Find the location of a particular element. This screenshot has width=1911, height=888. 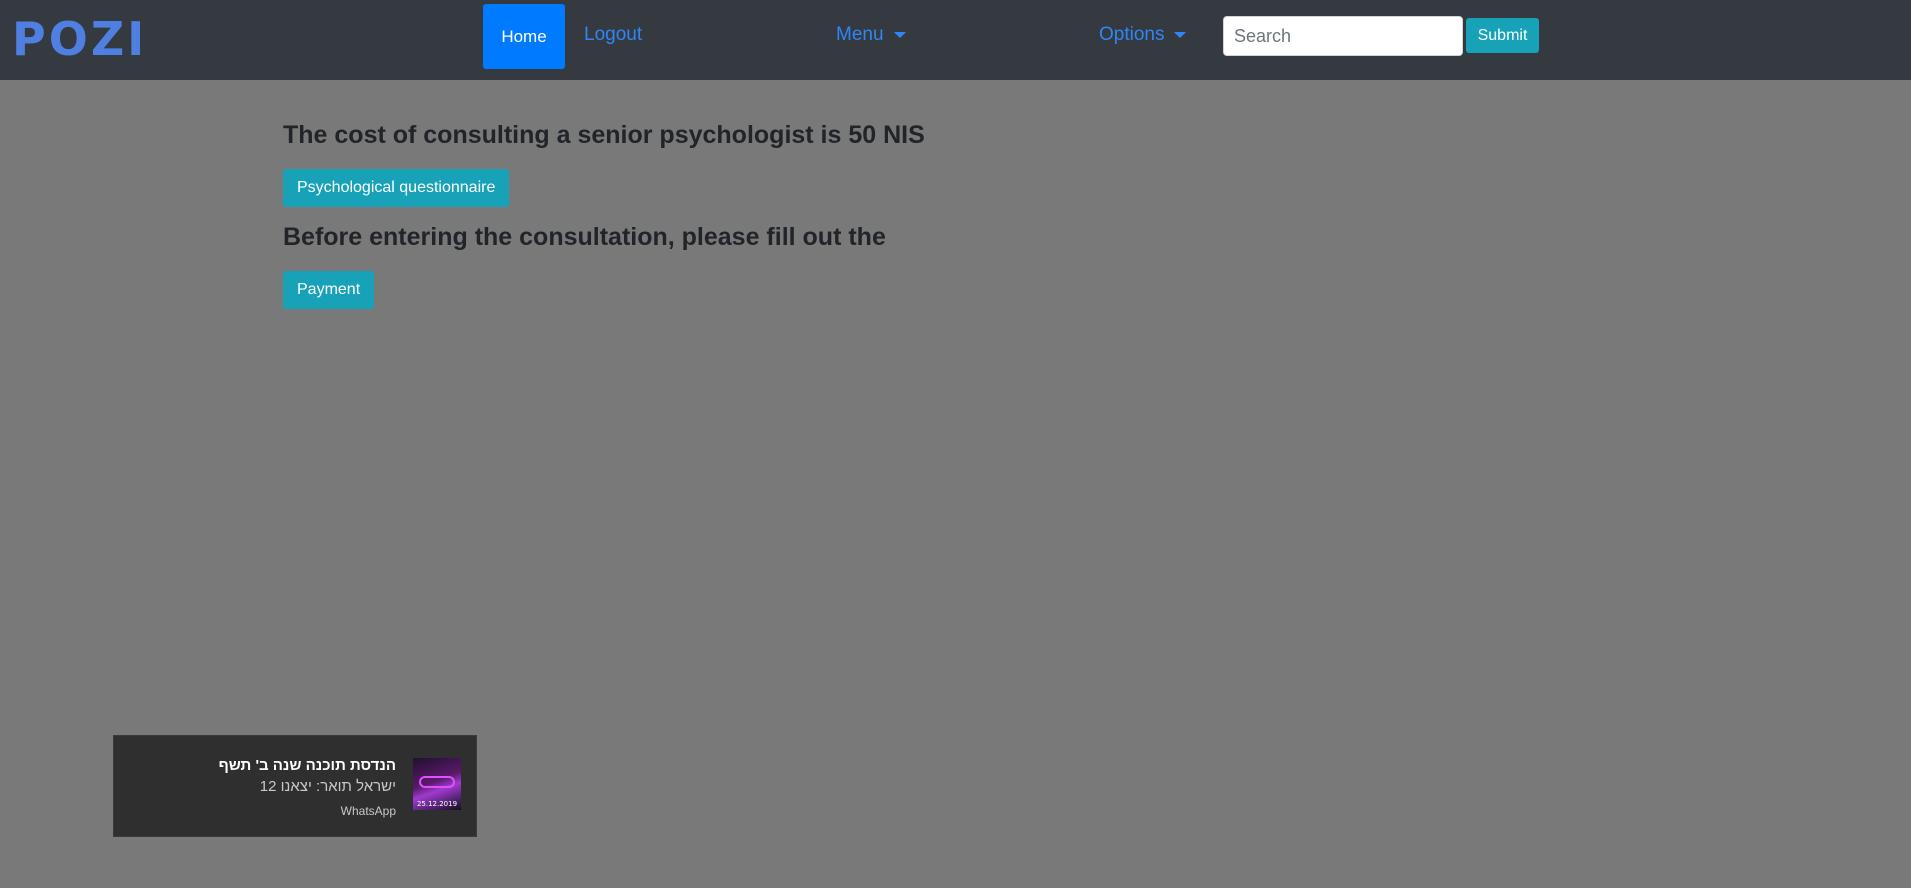

nav-home-link: Home is located at coordinates (524, 36).